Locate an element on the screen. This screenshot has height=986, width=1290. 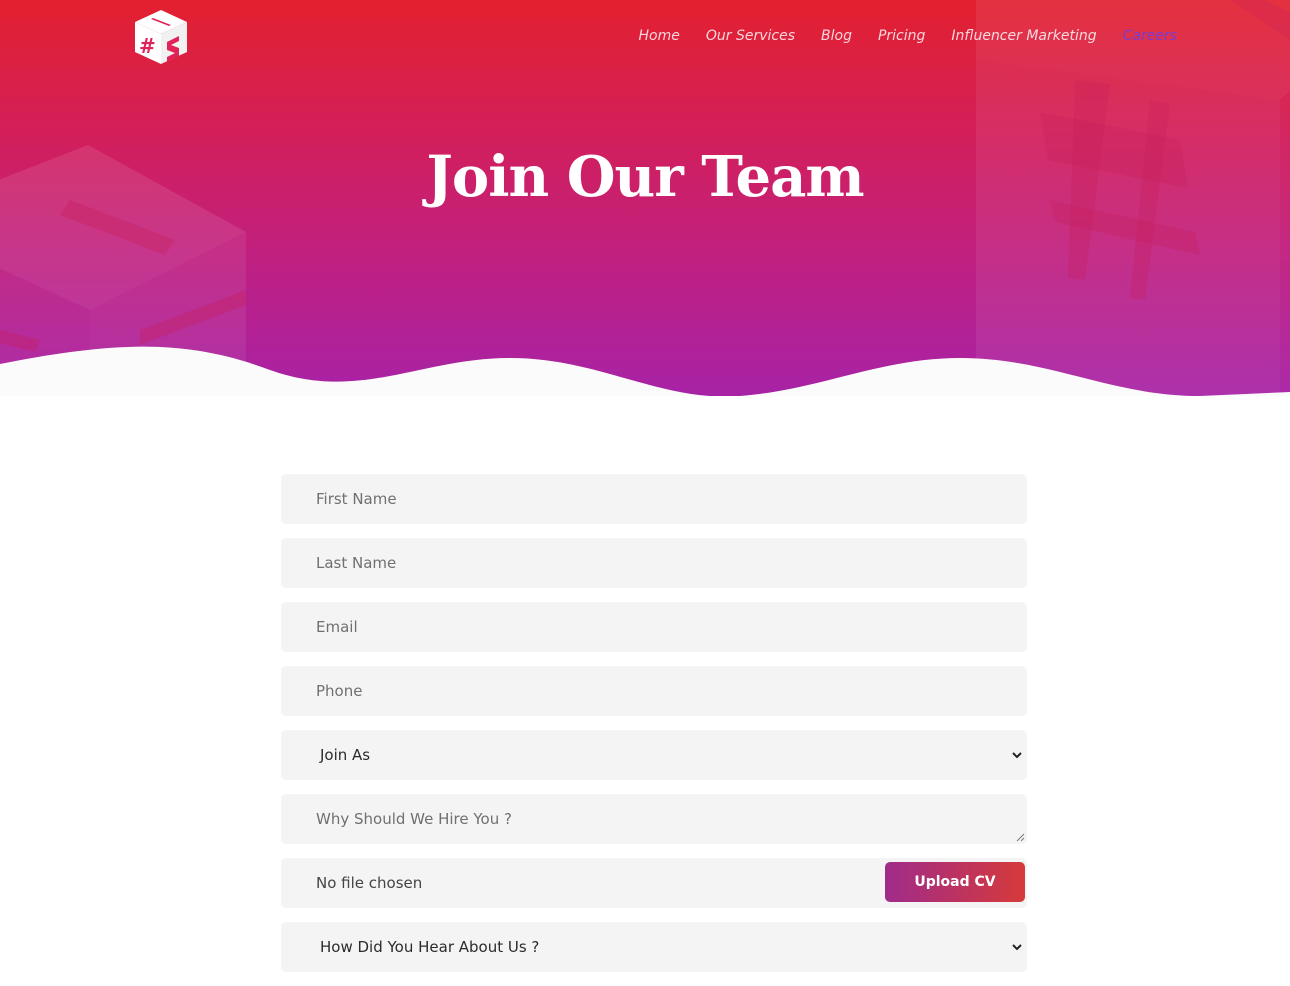
brand-logo: # is located at coordinates (161, 37).